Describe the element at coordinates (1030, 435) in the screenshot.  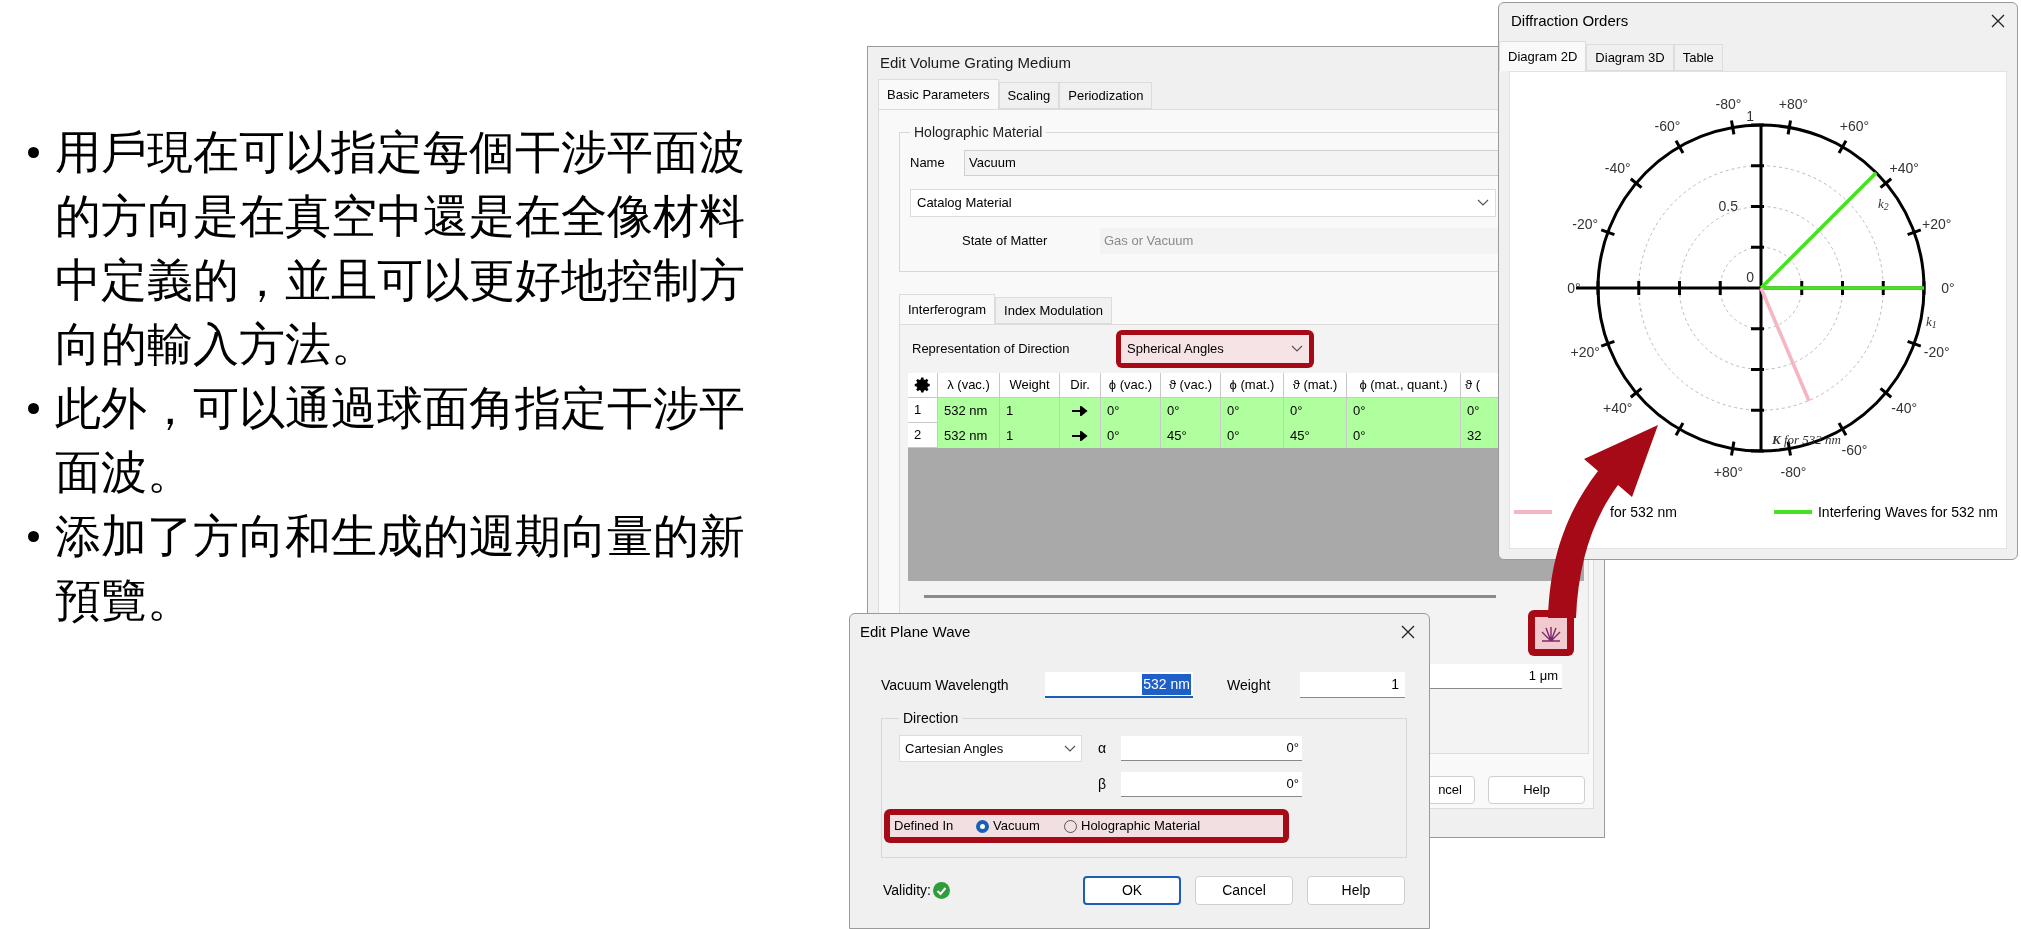
I see `table-cell: 1` at that location.